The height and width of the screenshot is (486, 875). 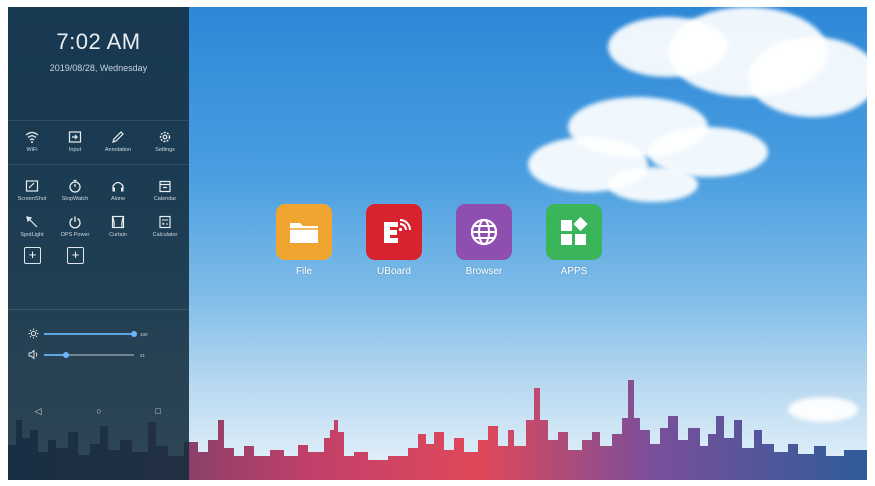 I want to click on tool-calculator: Calculator, so click(x=165, y=226).